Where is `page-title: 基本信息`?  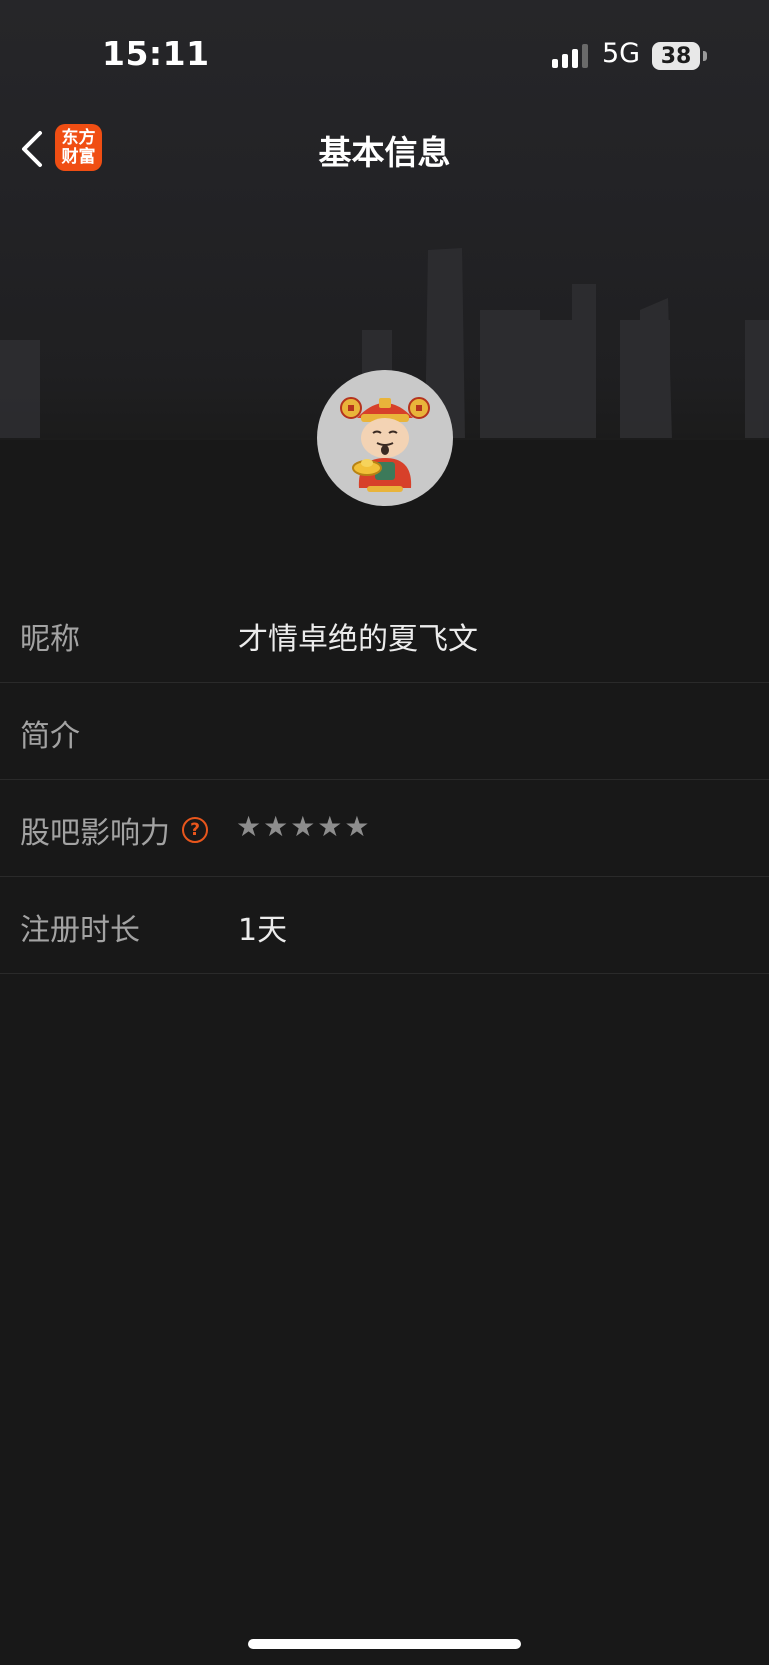
page-title: 基本信息 is located at coordinates (384, 152).